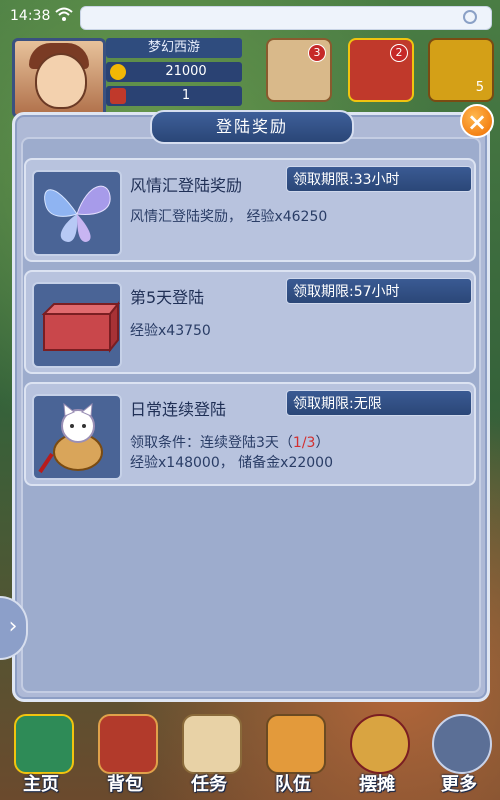  What do you see at coordinates (470, 17) in the screenshot?
I see `menu-circle-icon` at bounding box center [470, 17].